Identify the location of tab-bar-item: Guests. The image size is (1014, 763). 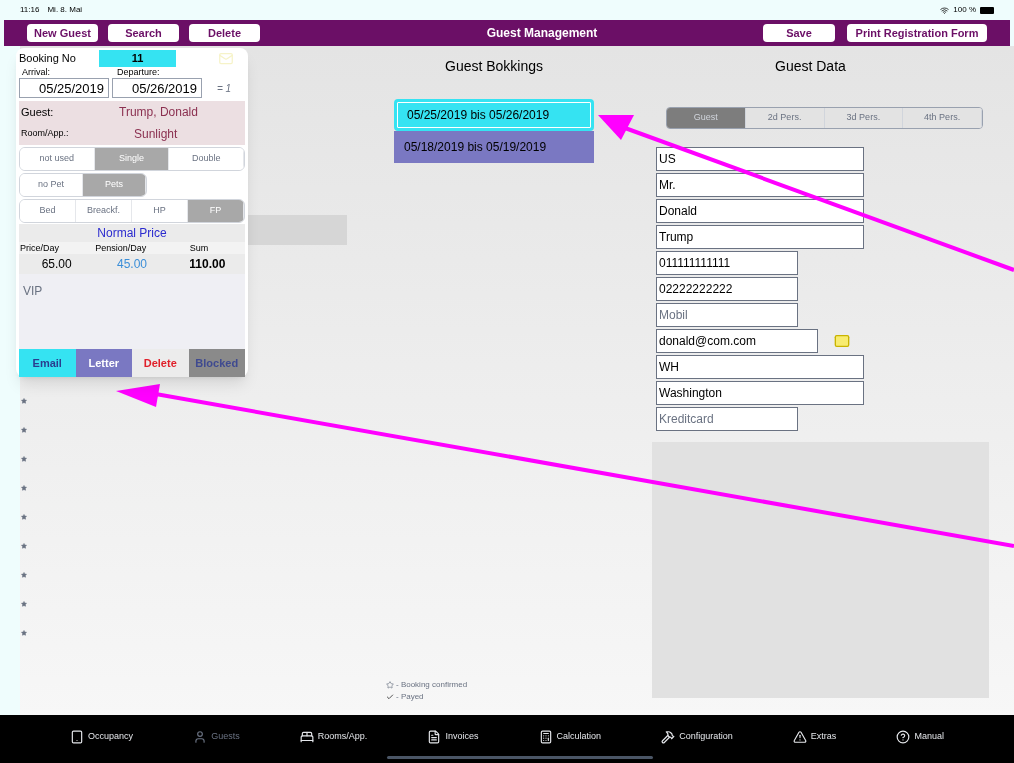
(216, 737).